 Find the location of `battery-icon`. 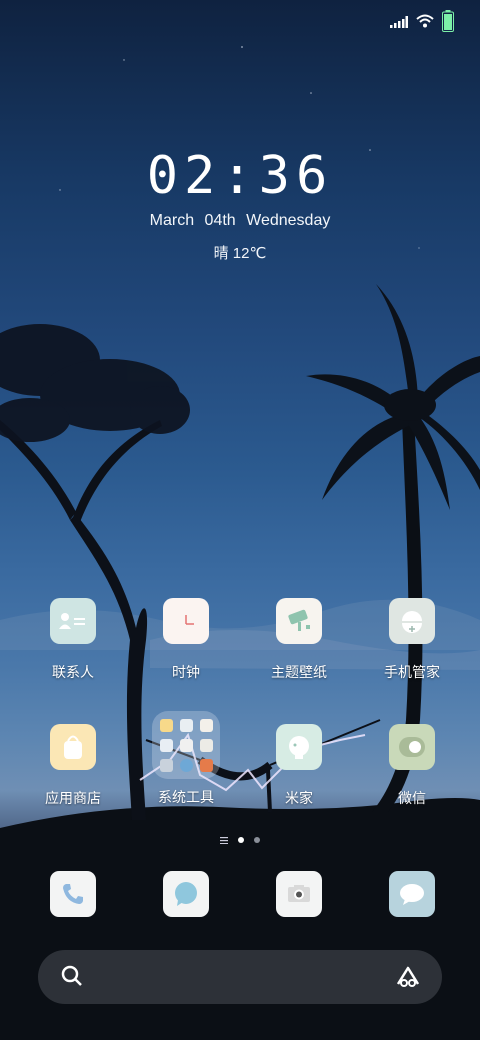

battery-icon is located at coordinates (448, 23).